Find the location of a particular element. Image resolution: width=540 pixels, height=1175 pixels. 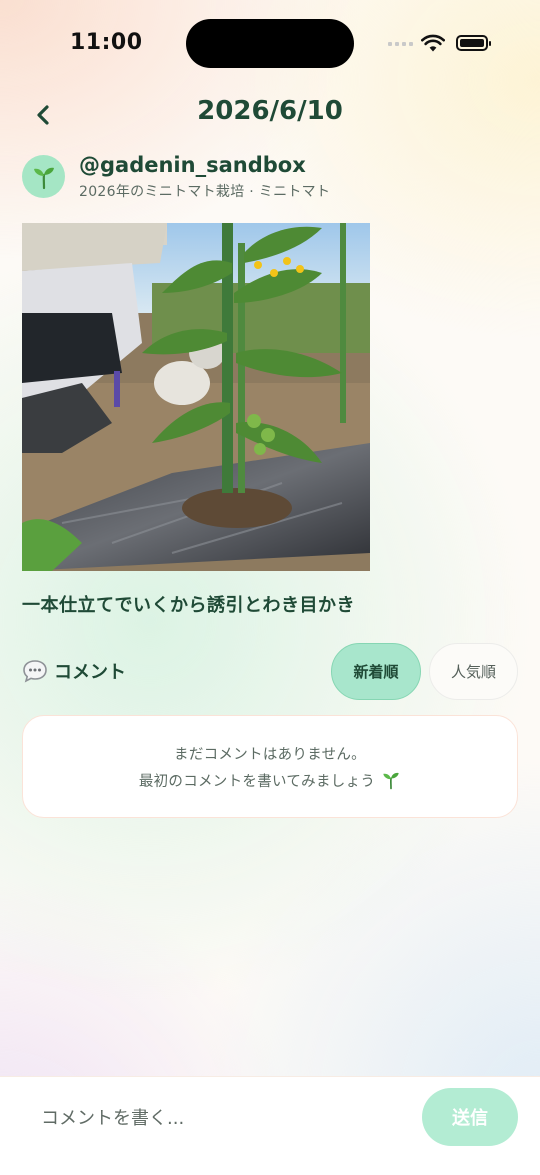

empty-comments-line2-row: 最初のコメントを書いてみましょう is located at coordinates (270, 780).